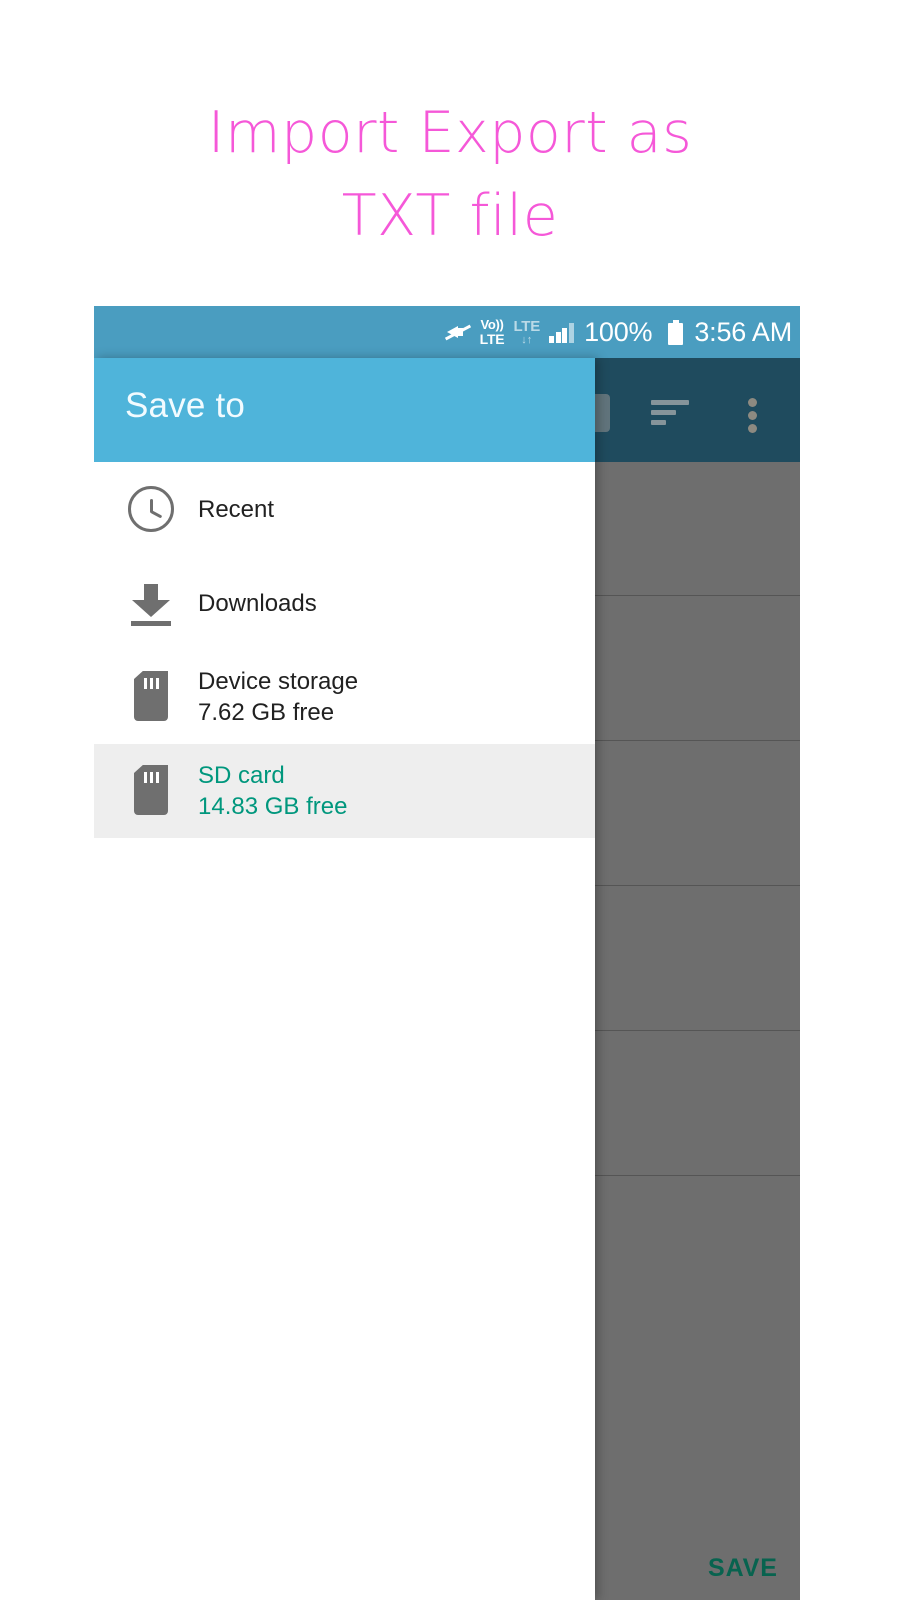 The width and height of the screenshot is (900, 1600). Describe the element at coordinates (457, 332) in the screenshot. I see `mute-speaker-icon` at that location.